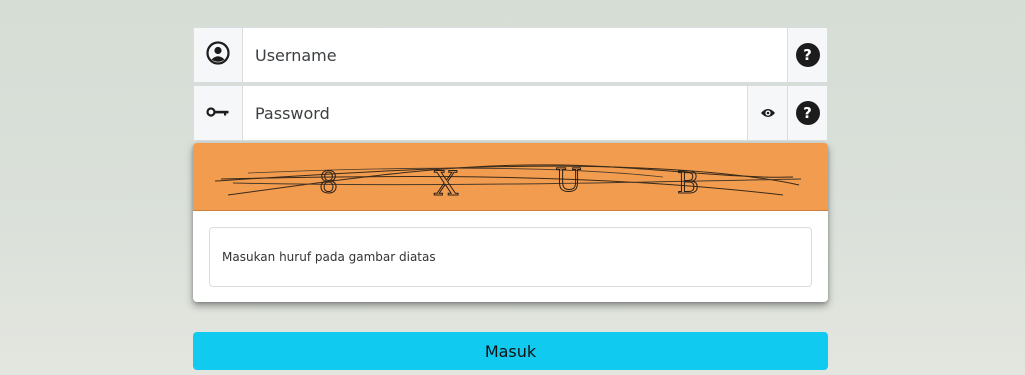 This screenshot has height=375, width=1025. I want to click on password-input, so click(501, 113).